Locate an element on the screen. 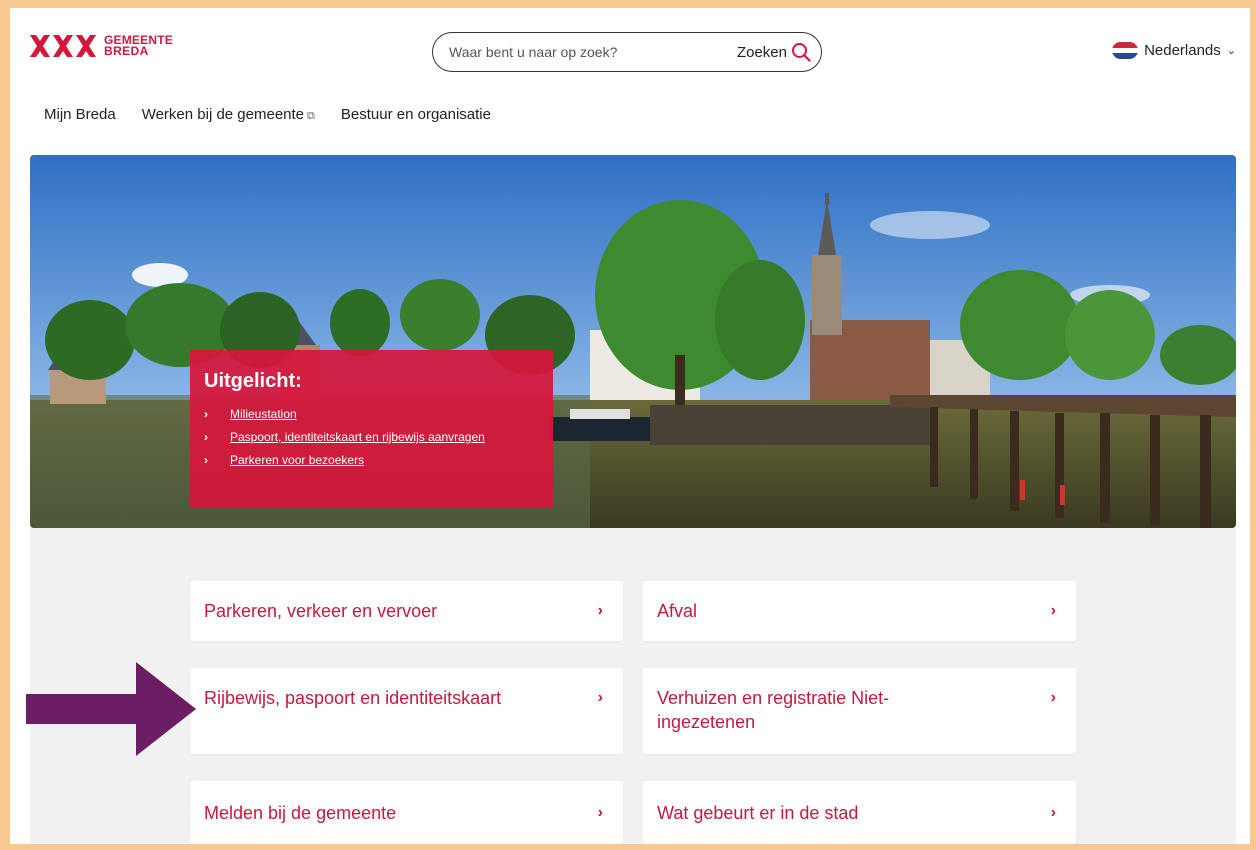 The height and width of the screenshot is (850, 1256). language-selector: Nederlands ⌄ is located at coordinates (1174, 50).